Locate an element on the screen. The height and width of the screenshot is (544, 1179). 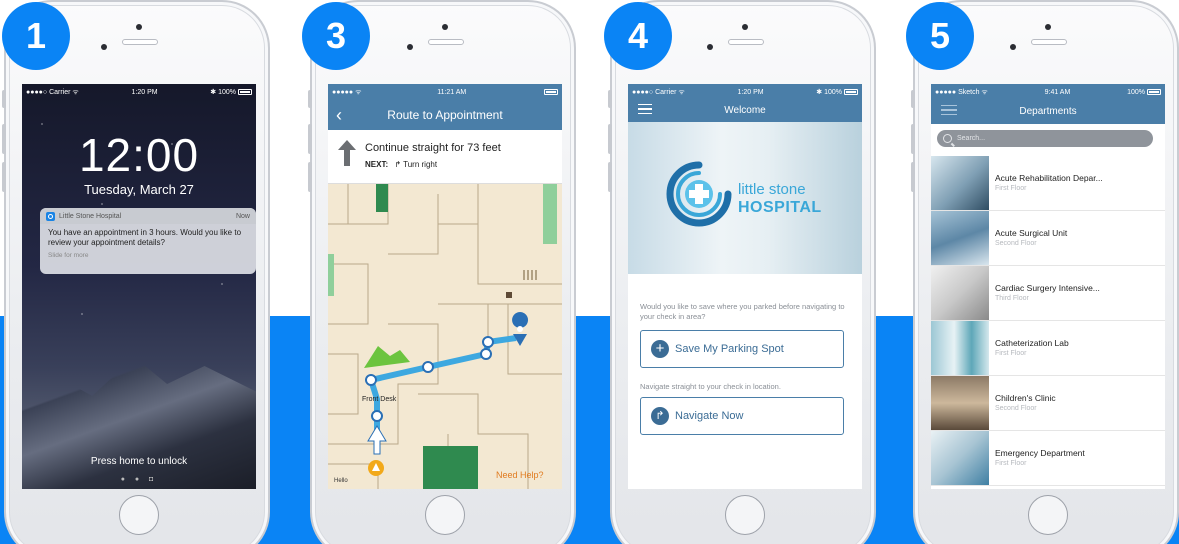
need-help-link: Need Help? is located at coordinates (520, 475).